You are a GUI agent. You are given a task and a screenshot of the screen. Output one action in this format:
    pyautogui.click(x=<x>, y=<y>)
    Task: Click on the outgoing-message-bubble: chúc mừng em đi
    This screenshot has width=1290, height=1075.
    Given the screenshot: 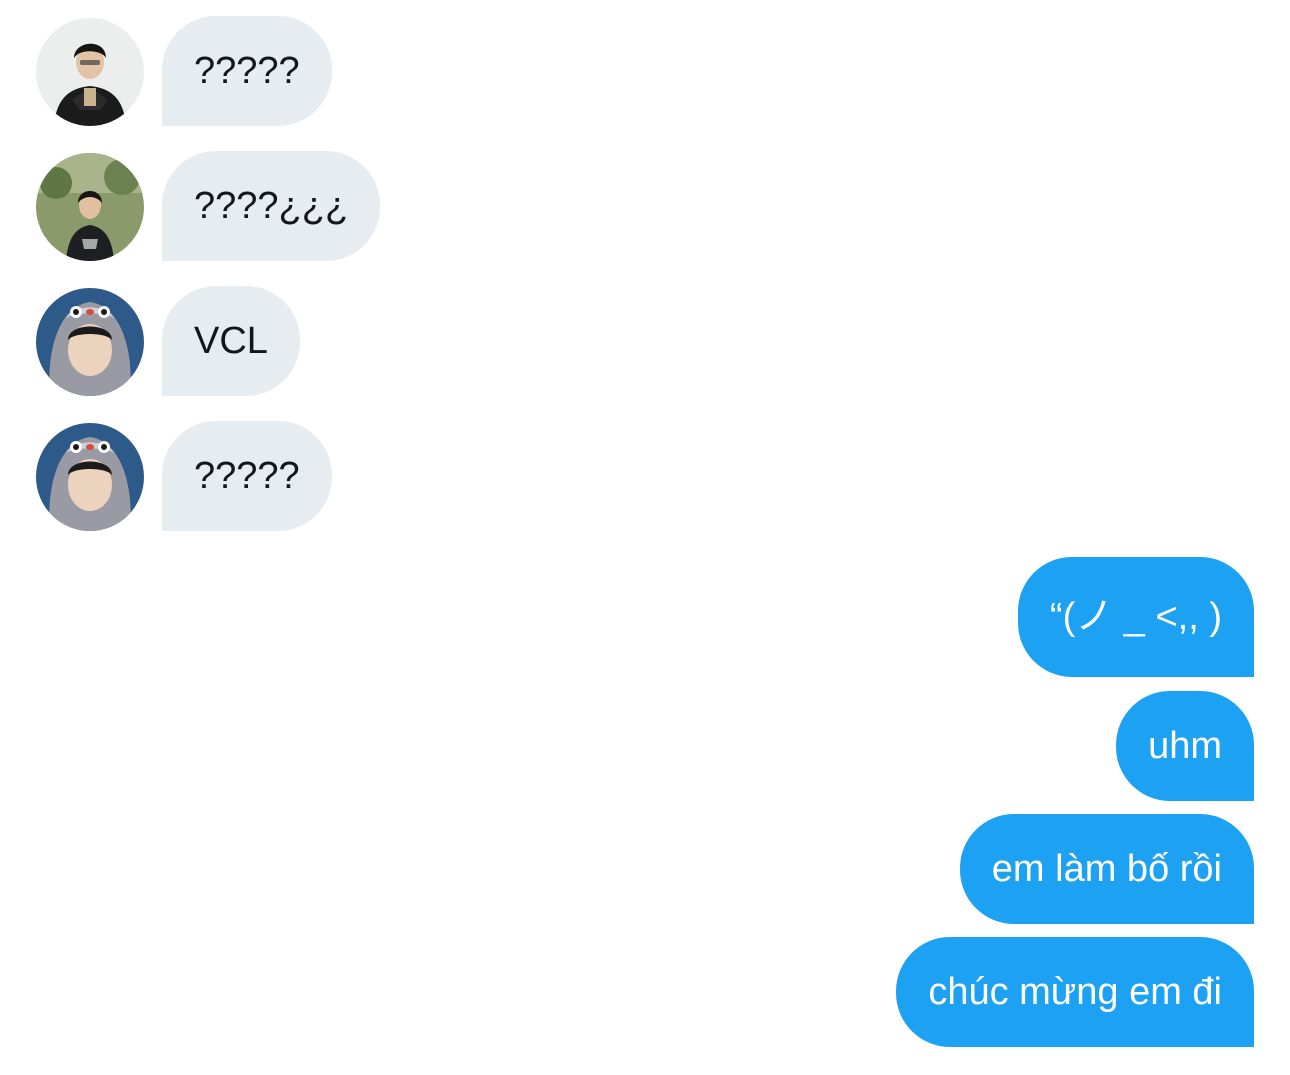 What is the action you would take?
    pyautogui.click(x=1075, y=992)
    